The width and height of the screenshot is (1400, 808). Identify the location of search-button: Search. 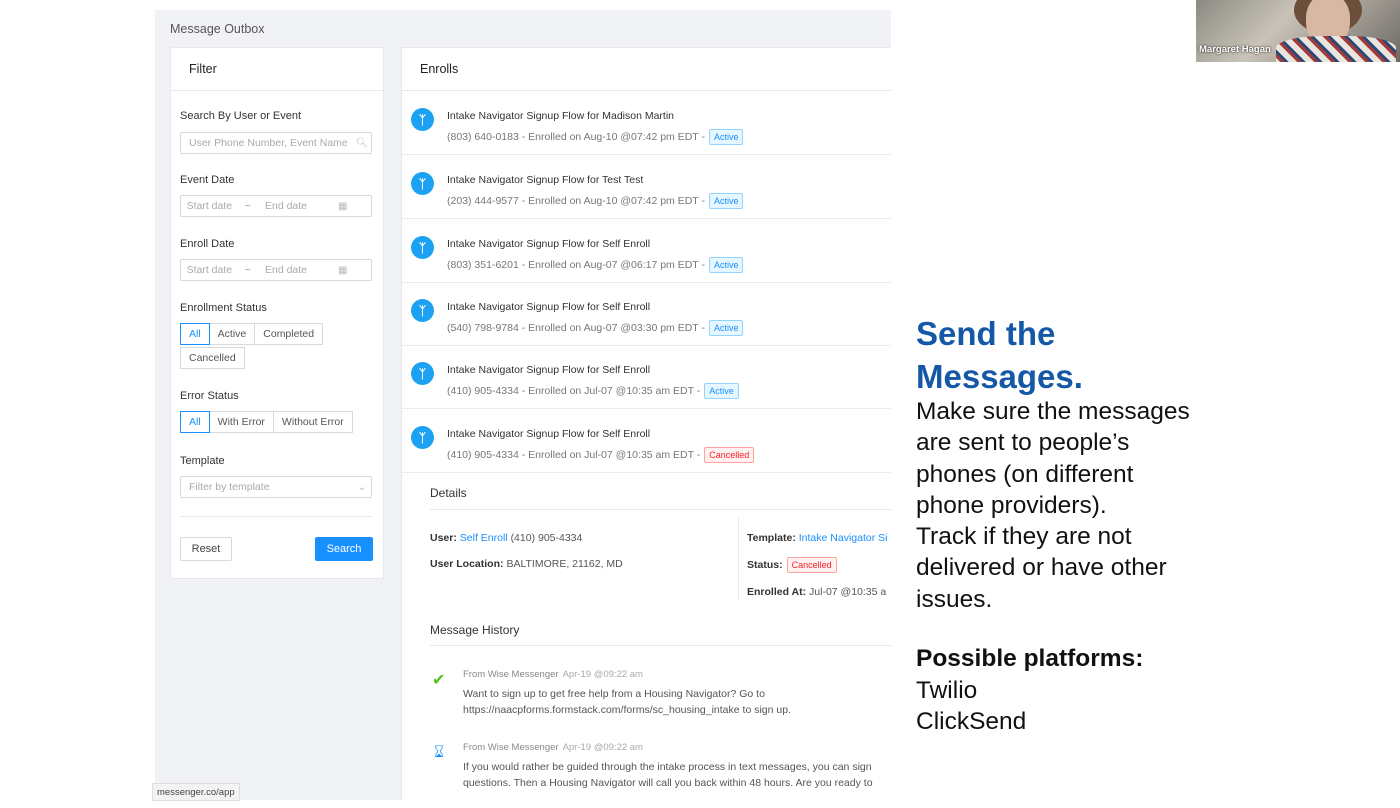
(344, 549).